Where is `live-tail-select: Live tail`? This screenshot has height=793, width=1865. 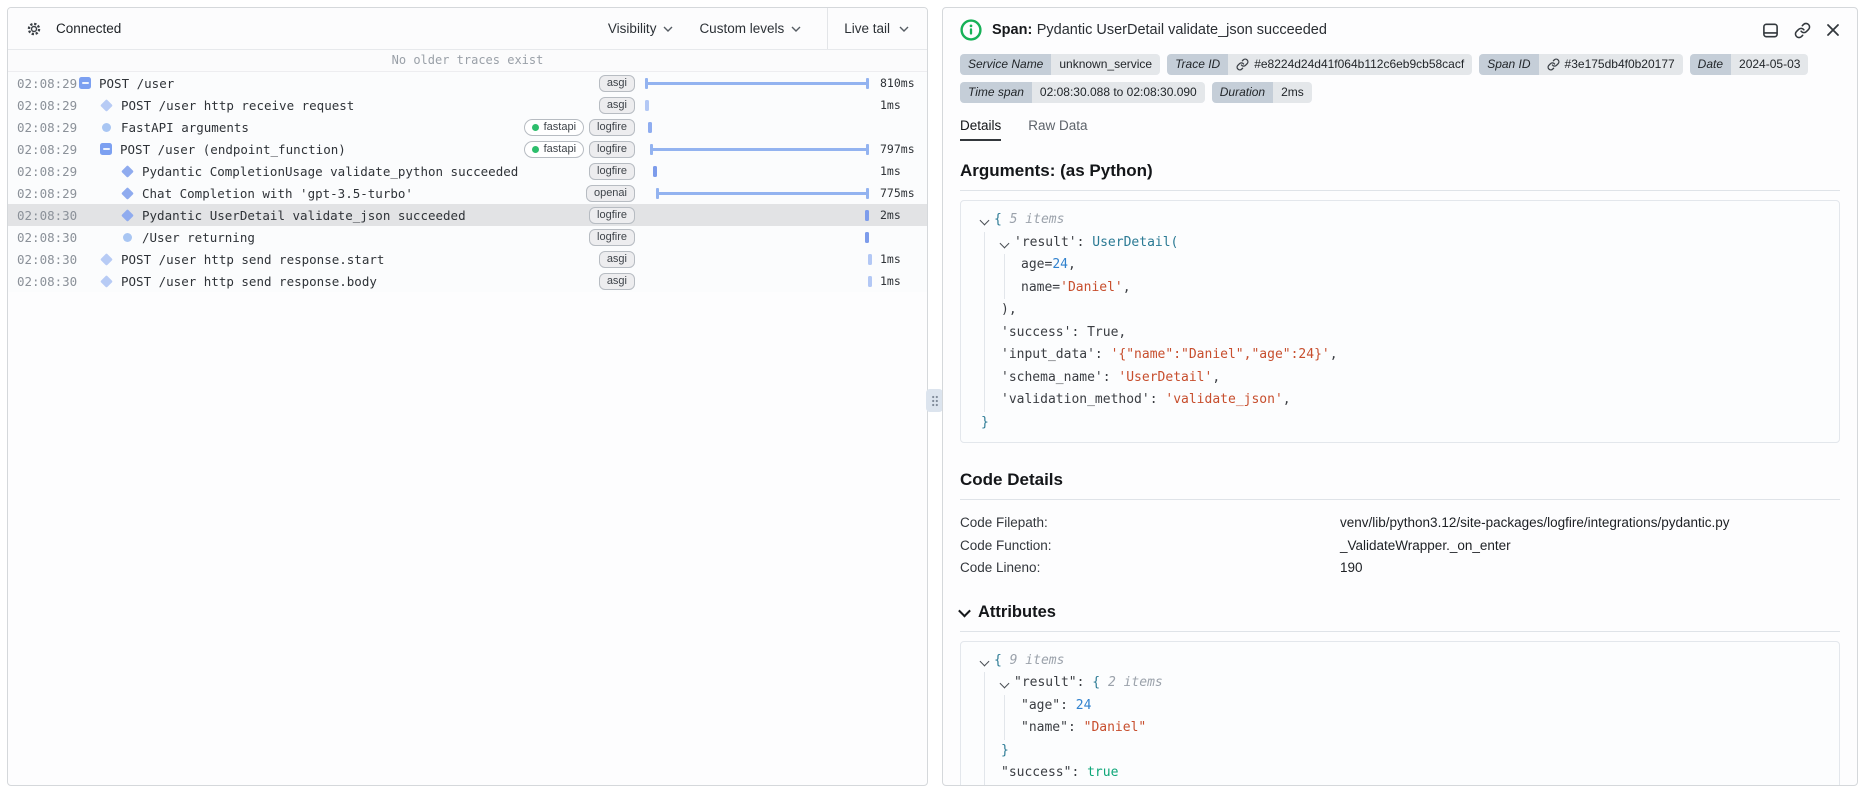 live-tail-select: Live tail is located at coordinates (877, 28).